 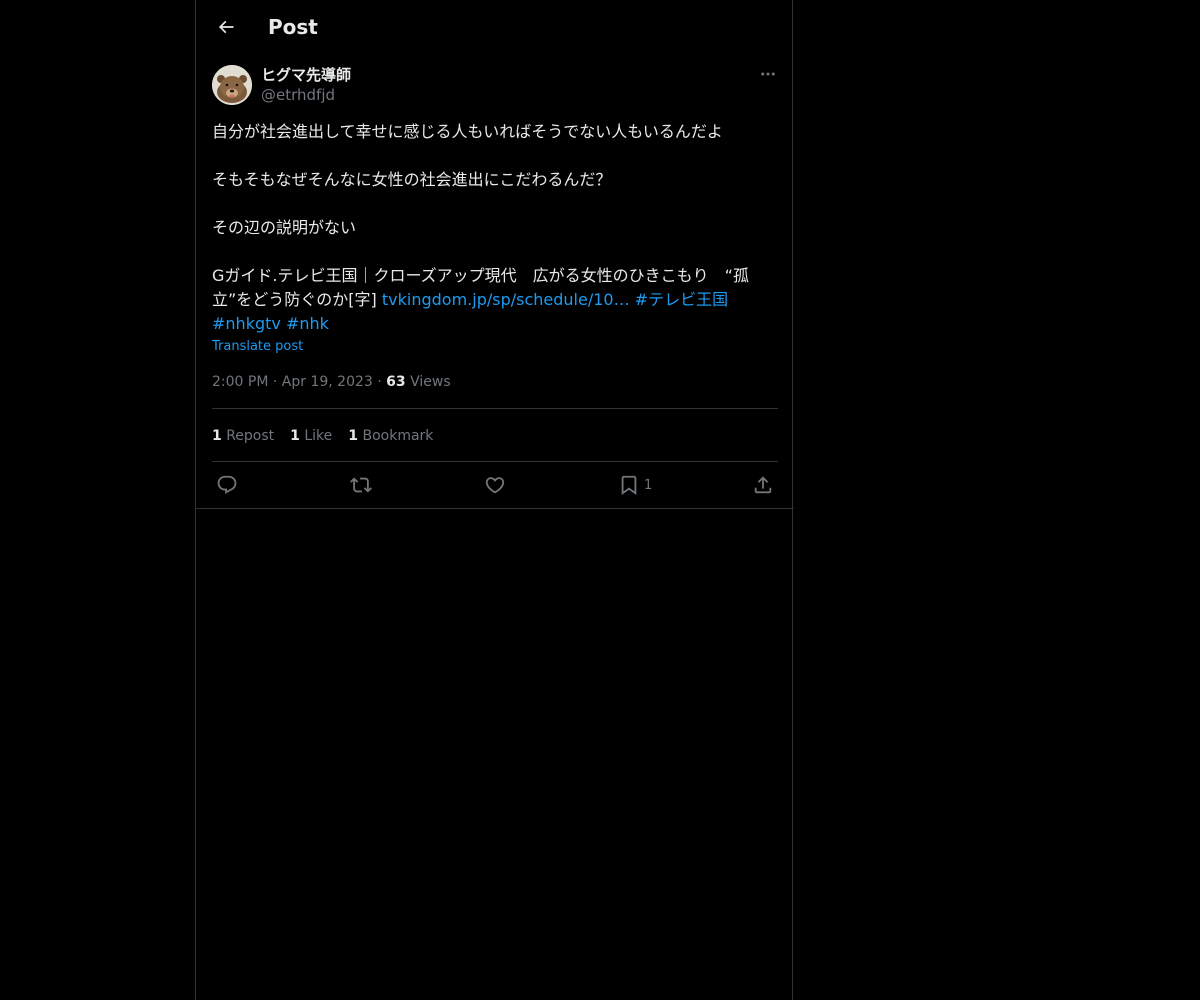 I want to click on share-button, so click(x=763, y=485).